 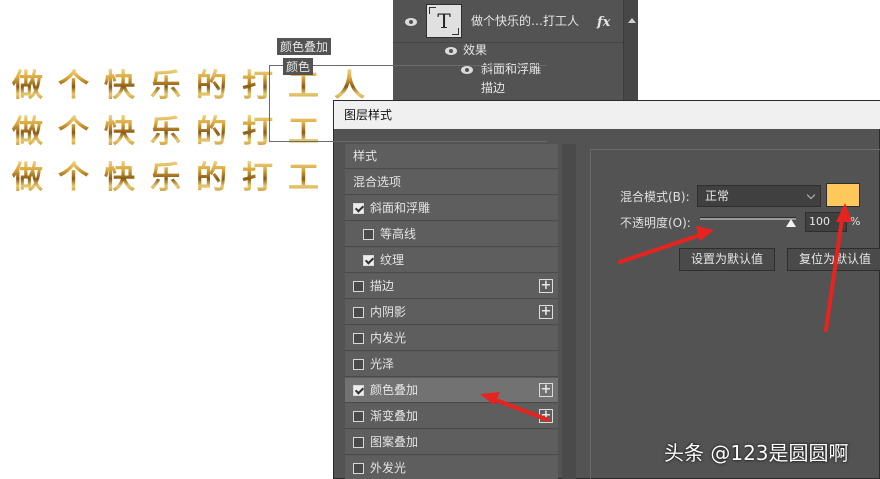 I want to click on set-default-button: 设置为默认值, so click(x=727, y=259).